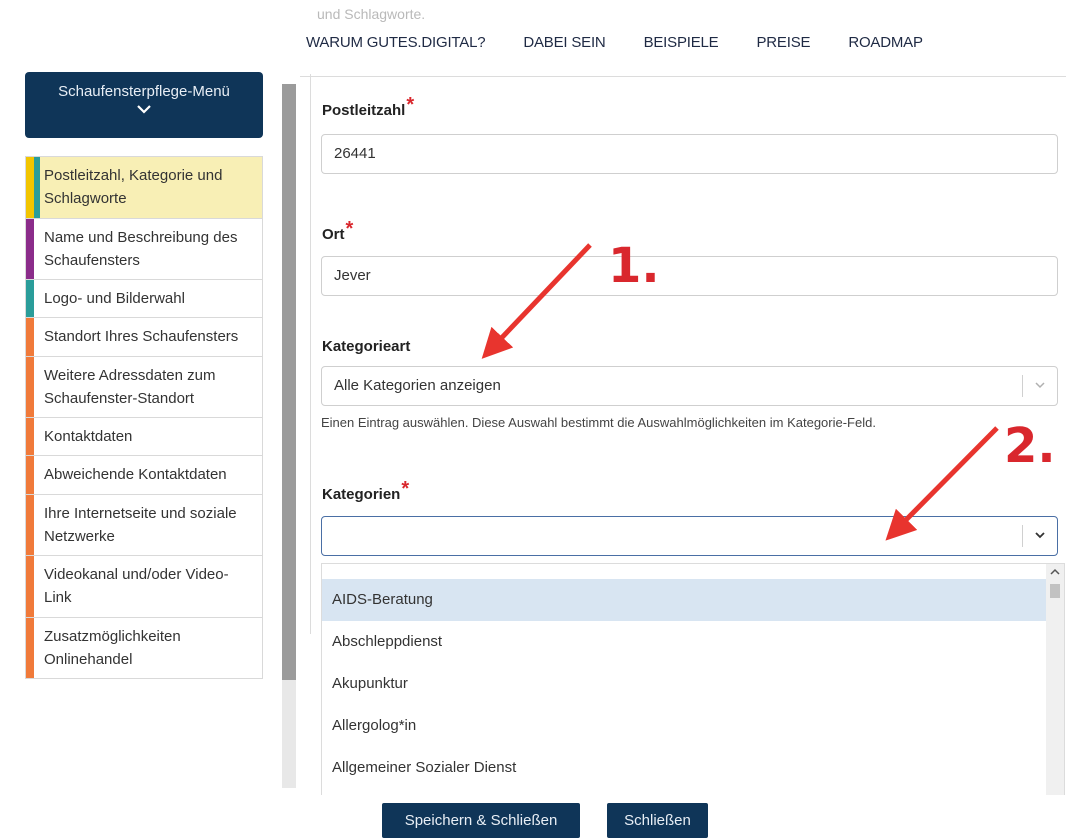  What do you see at coordinates (687, 642) in the screenshot?
I see `dropdown-option: Abschleppdienst` at bounding box center [687, 642].